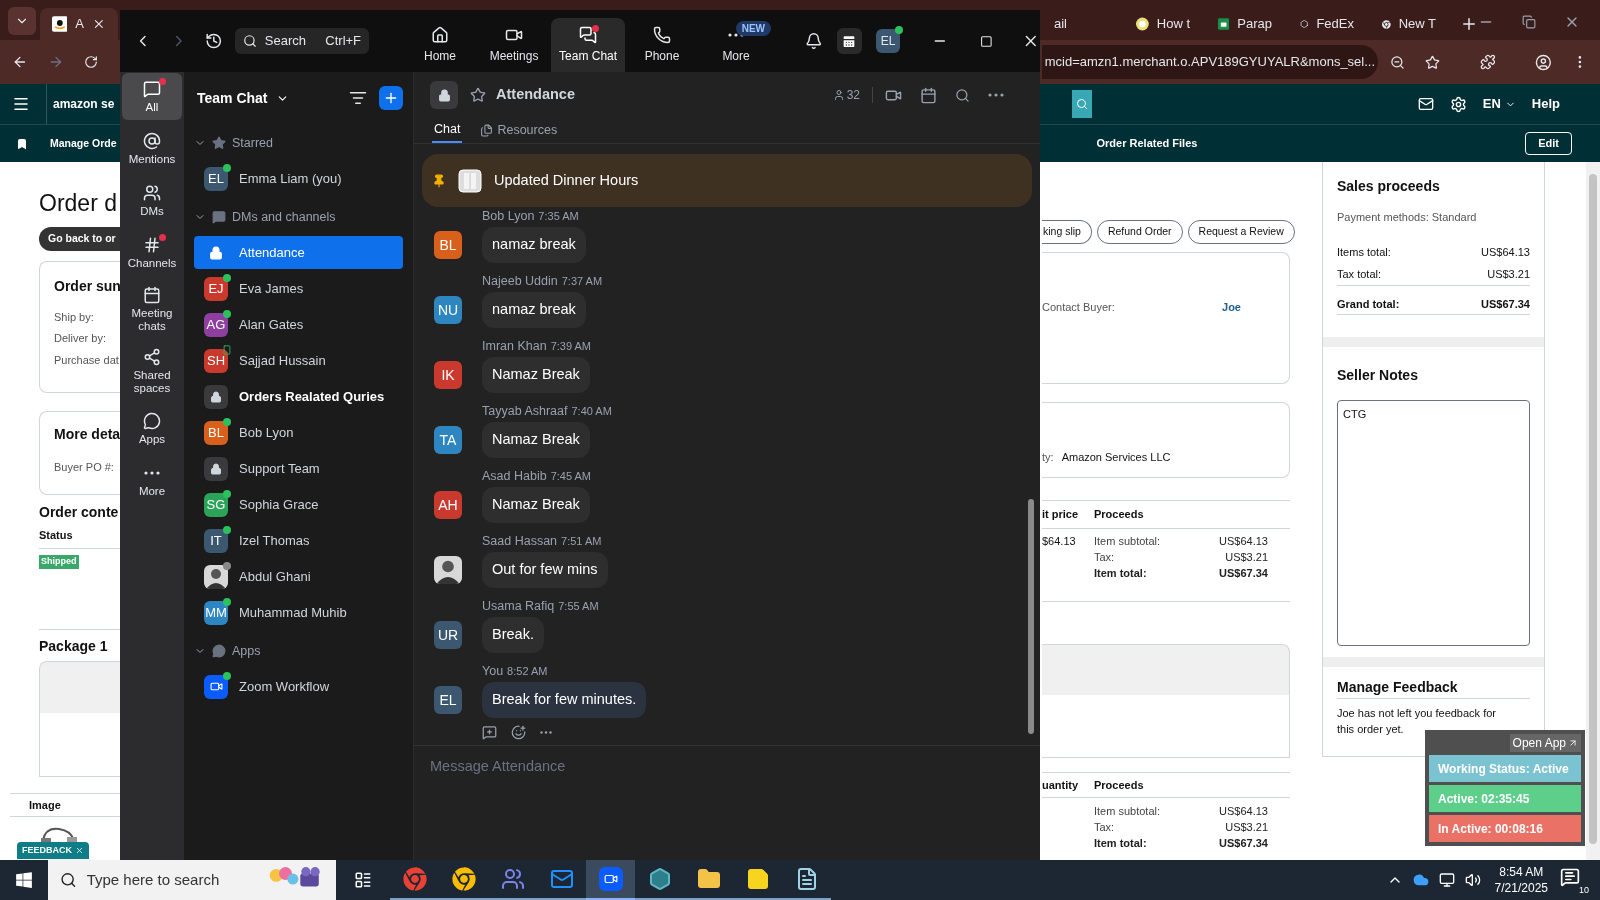 The width and height of the screenshot is (1600, 900). Describe the element at coordinates (84, 104) in the screenshot. I see `seller-logo: amazon se` at that location.